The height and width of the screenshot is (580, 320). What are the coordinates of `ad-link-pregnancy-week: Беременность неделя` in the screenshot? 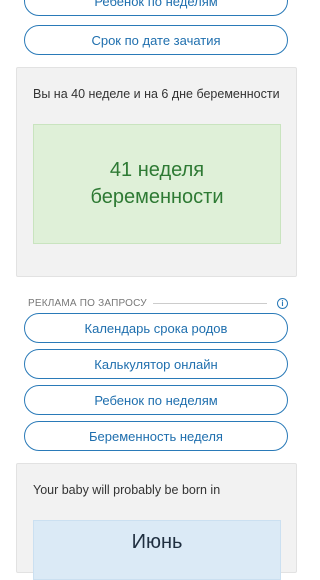 It's located at (156, 436).